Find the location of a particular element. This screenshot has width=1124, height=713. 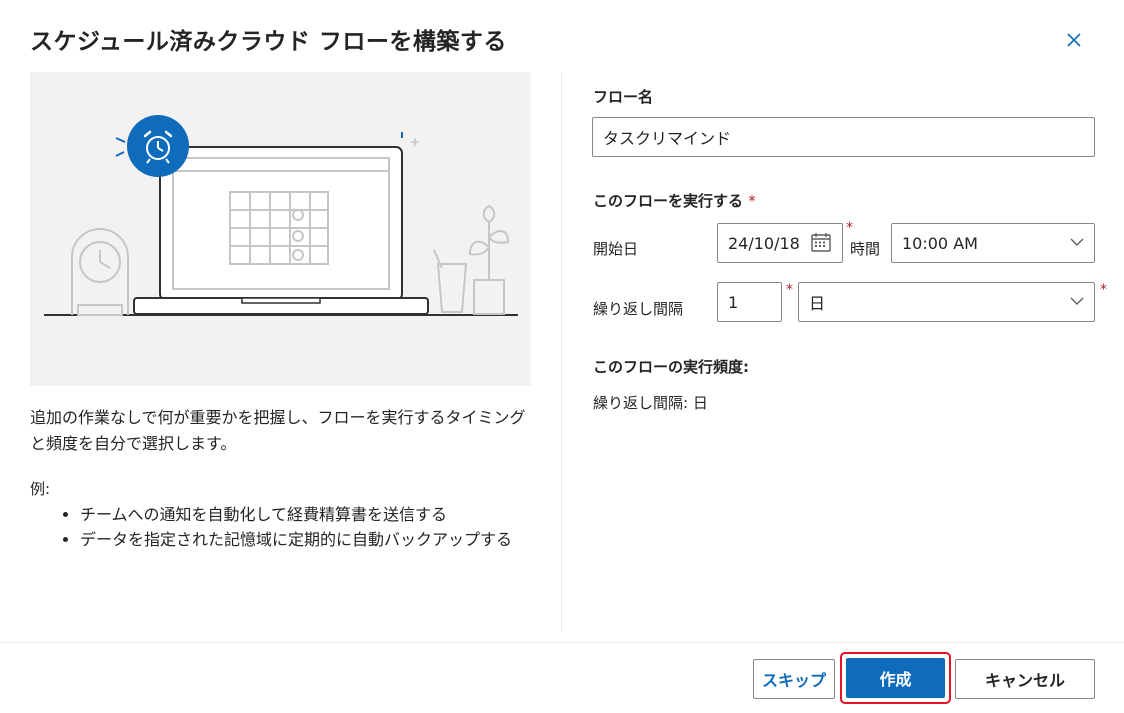

interval-unit-dropdown: 日 is located at coordinates (946, 302).